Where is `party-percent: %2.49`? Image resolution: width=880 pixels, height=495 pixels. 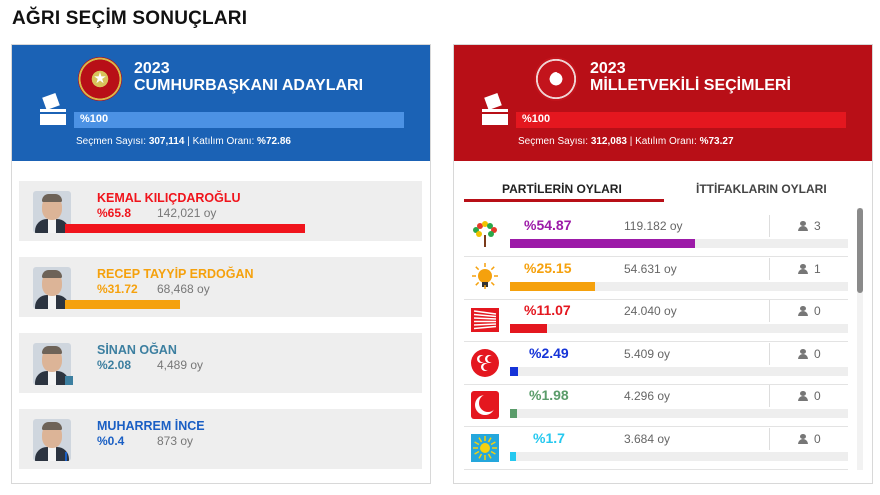
party-percent: %2.49 is located at coordinates (549, 353).